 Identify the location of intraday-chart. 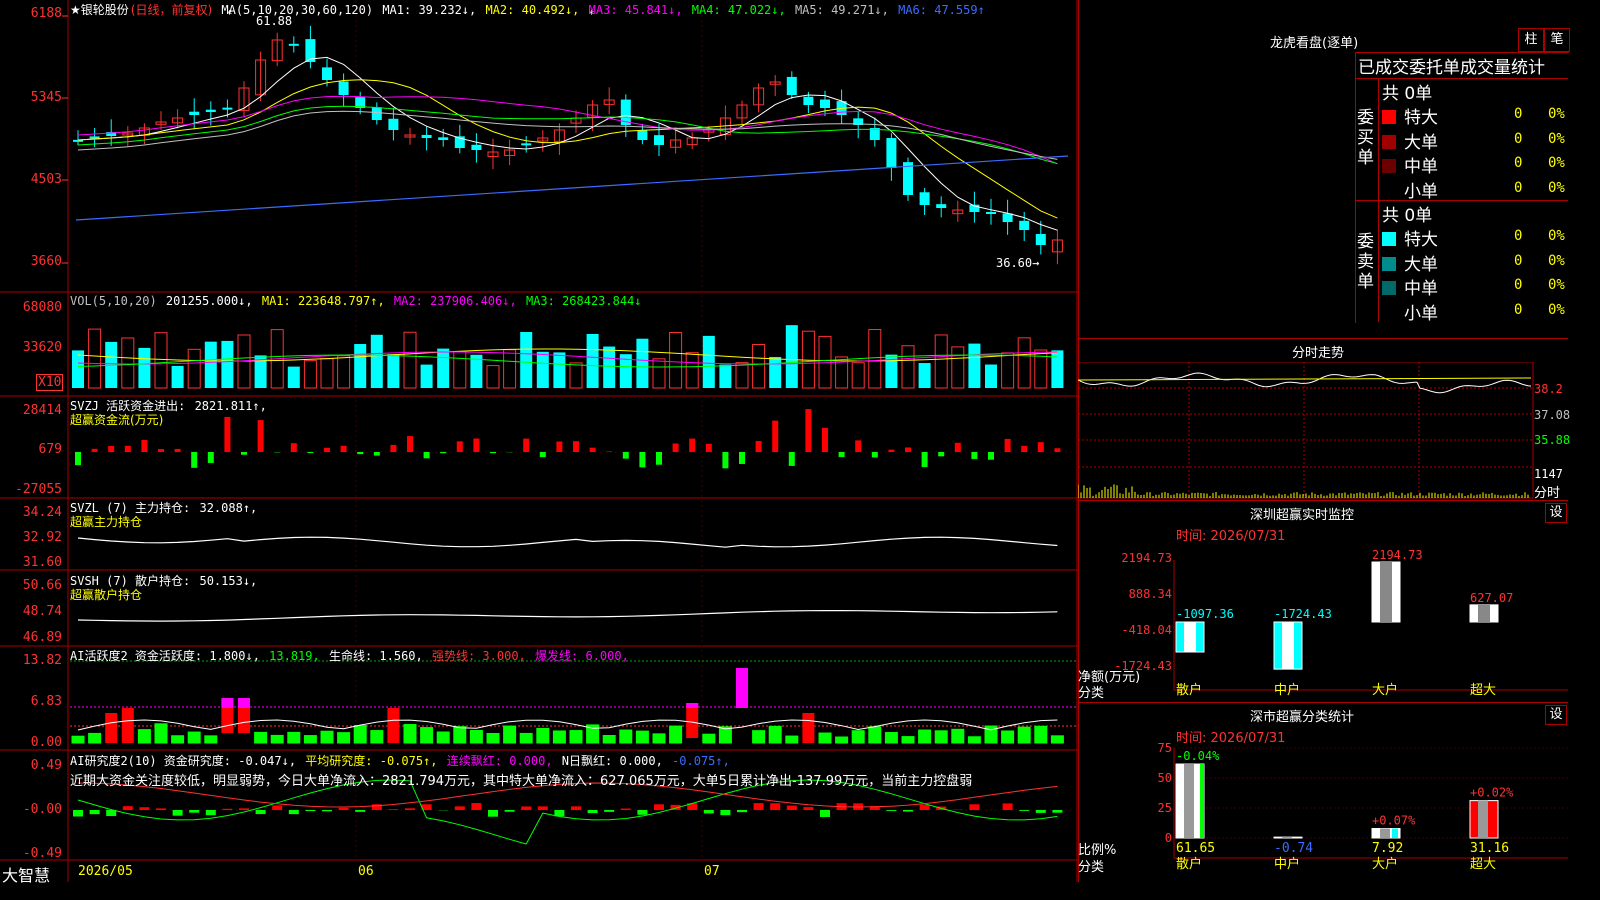
(1323, 431).